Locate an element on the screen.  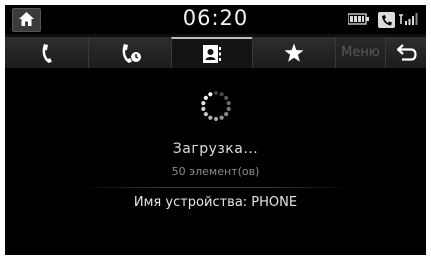
tab-bar: Меню is located at coordinates (215, 51).